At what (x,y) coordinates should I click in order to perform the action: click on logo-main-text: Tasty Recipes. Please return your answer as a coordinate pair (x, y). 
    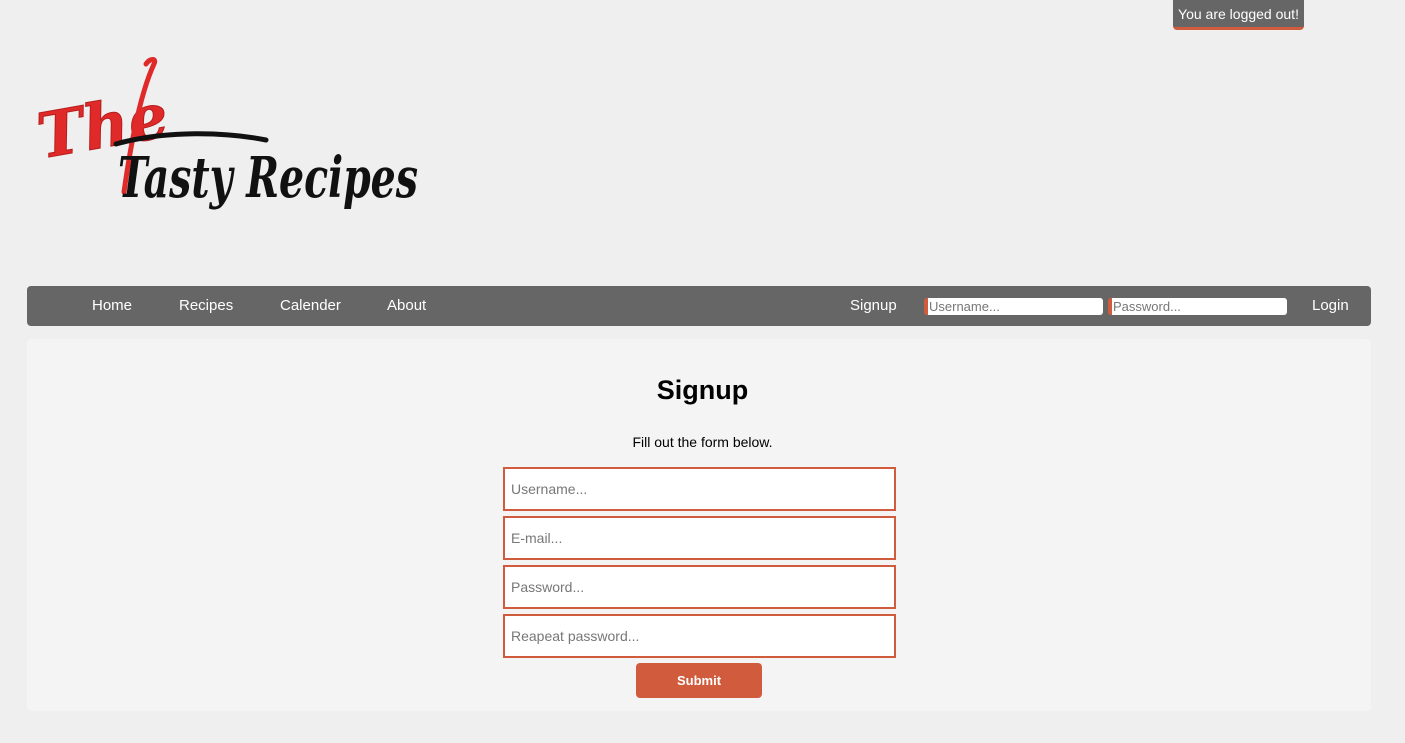
    Looking at the image, I should click on (268, 178).